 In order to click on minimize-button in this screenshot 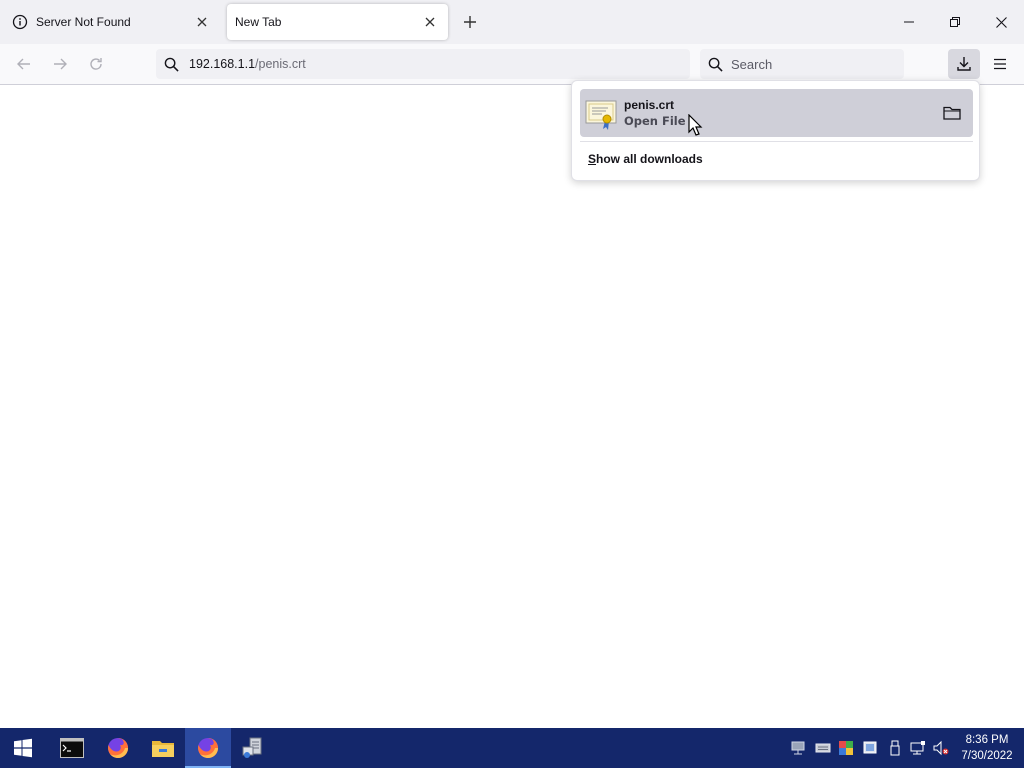, I will do `click(909, 22)`.